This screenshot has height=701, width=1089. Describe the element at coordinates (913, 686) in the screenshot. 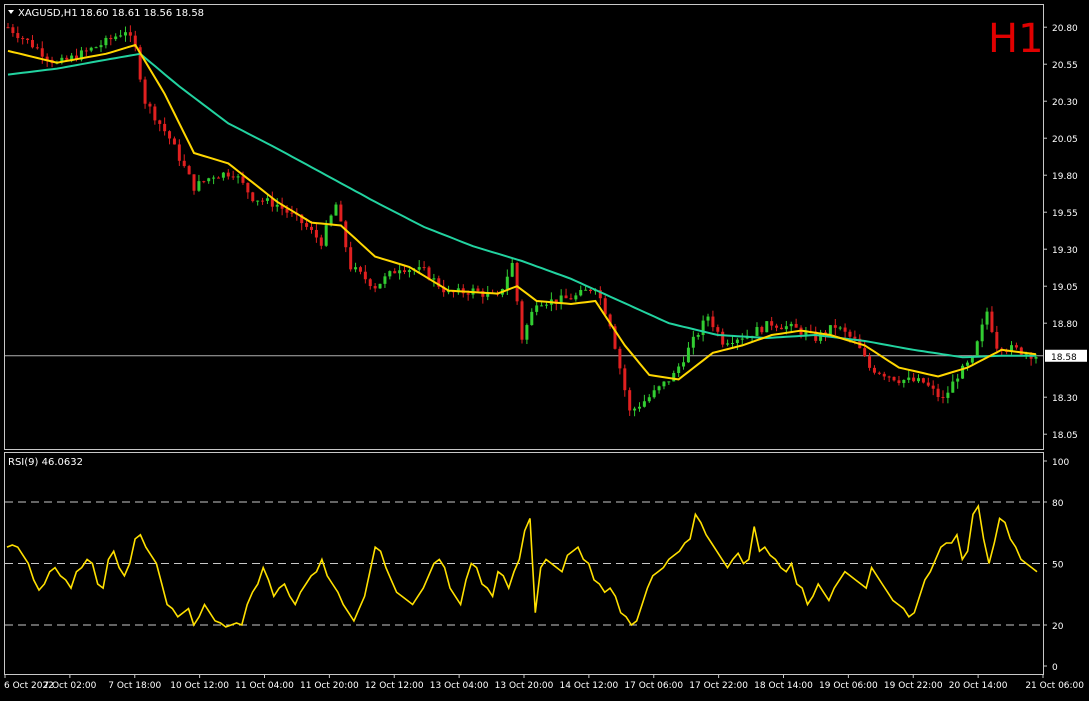

I see `time-tick-label: 19 Oct 22:00` at that location.